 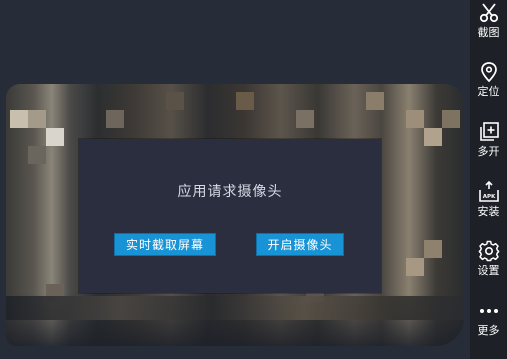 What do you see at coordinates (230, 192) in the screenshot?
I see `dialog-title: 应用请求摄像头` at bounding box center [230, 192].